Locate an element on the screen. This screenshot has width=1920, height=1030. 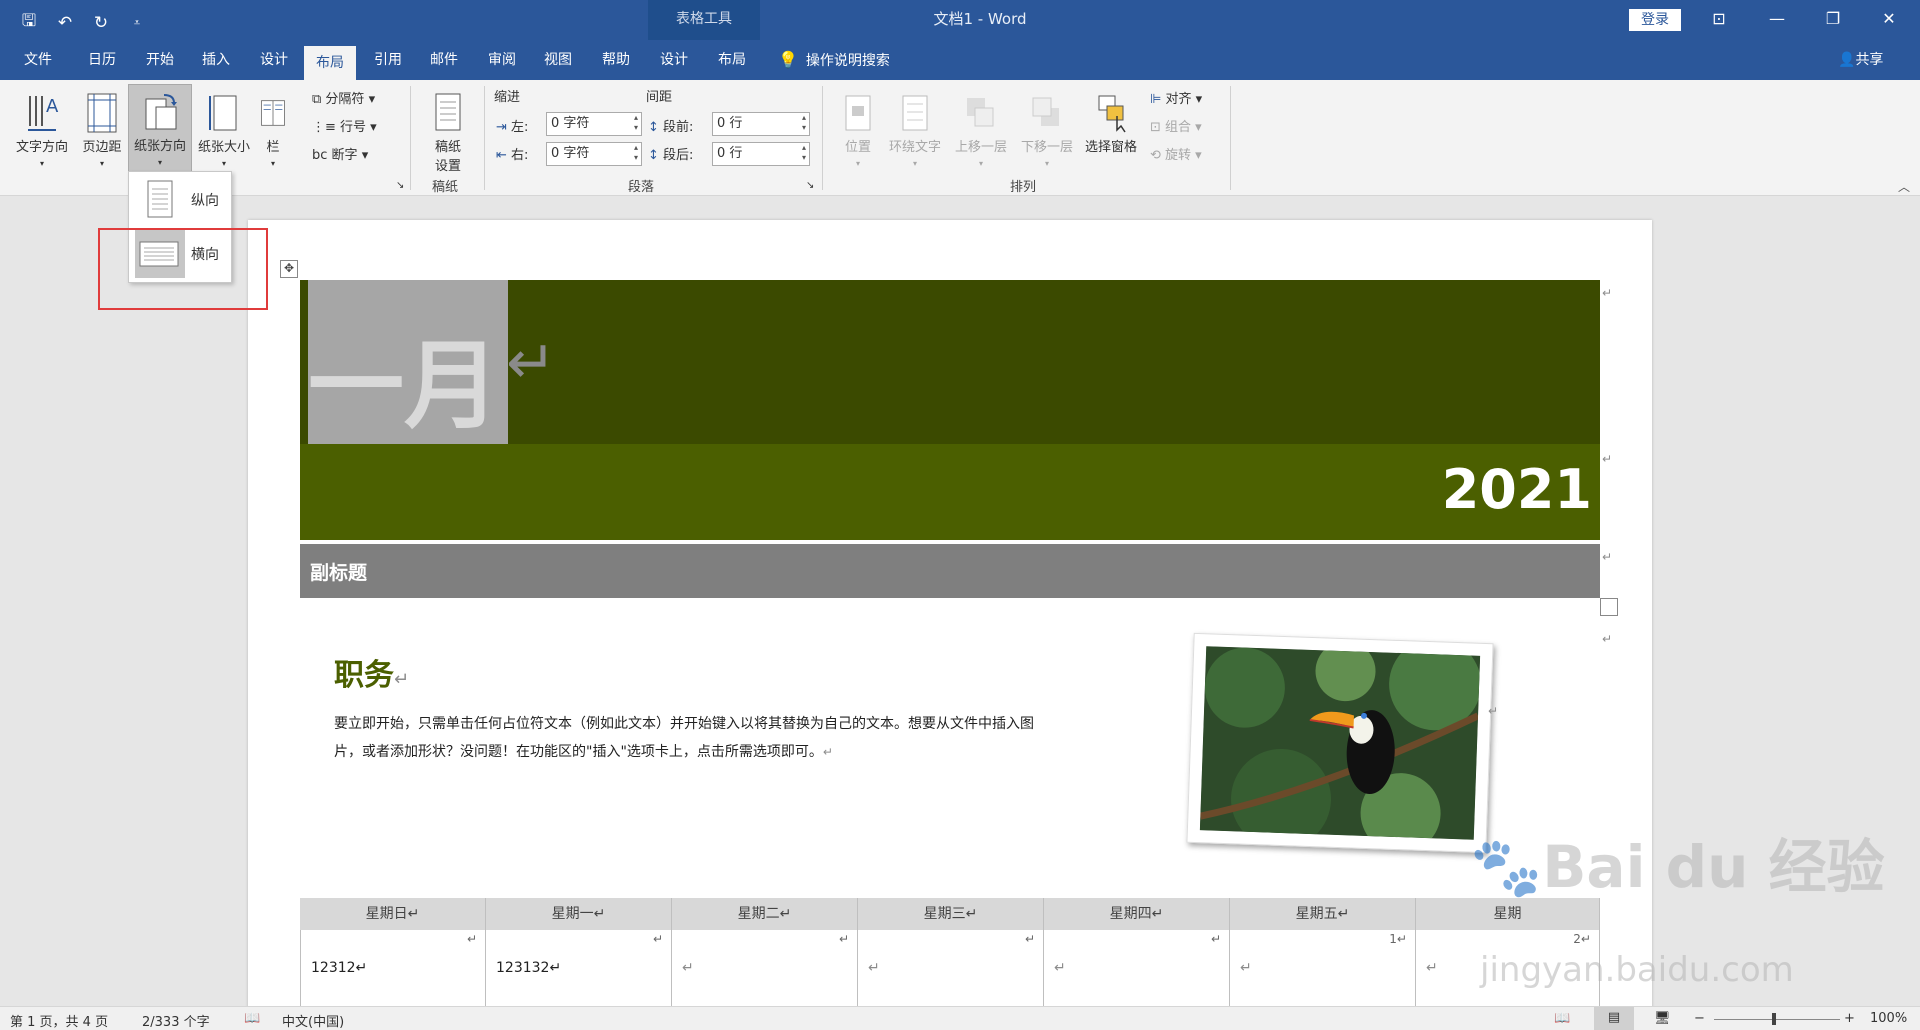
year-title: 2021 is located at coordinates (1517, 489).